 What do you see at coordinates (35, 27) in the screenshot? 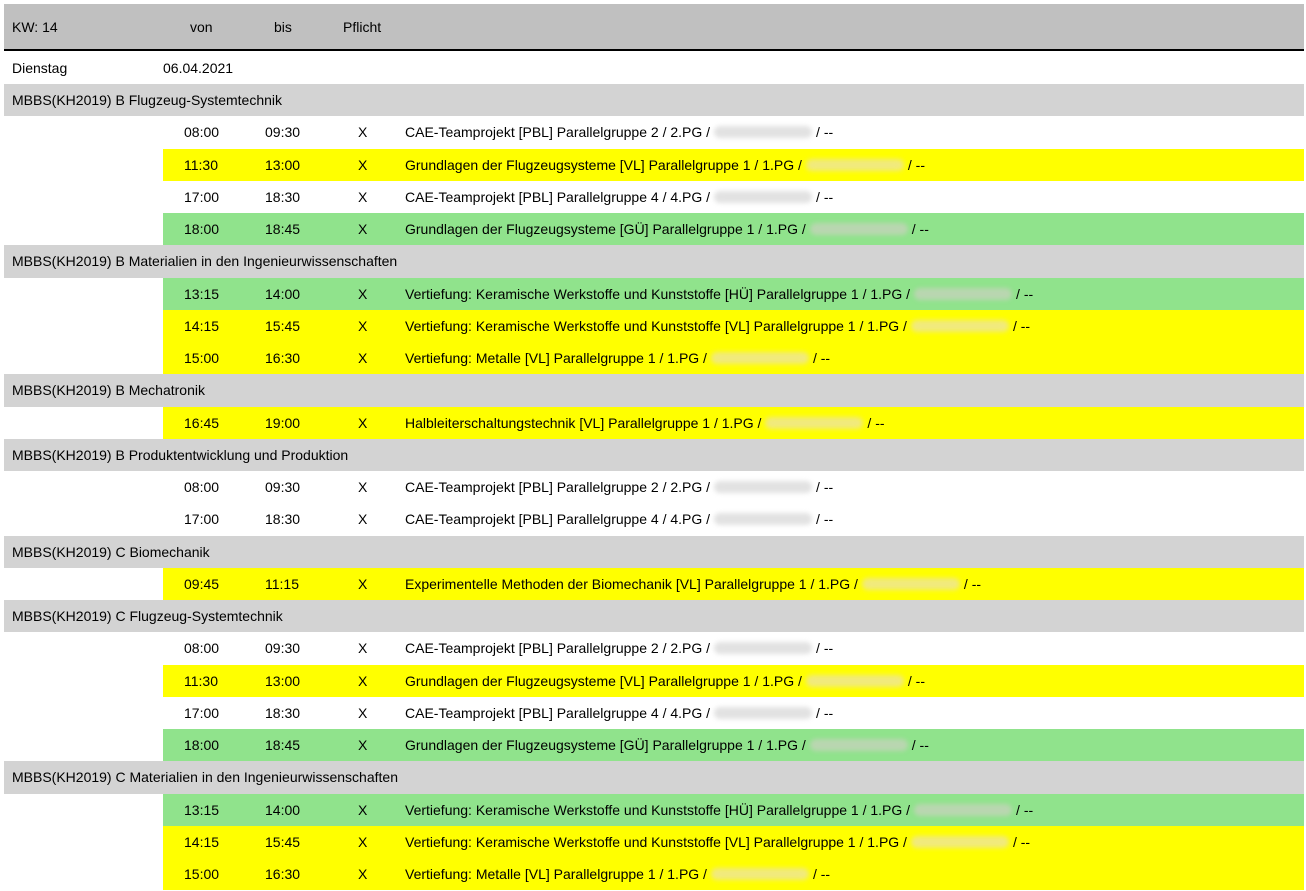
I see `week-label: KW: 14` at bounding box center [35, 27].